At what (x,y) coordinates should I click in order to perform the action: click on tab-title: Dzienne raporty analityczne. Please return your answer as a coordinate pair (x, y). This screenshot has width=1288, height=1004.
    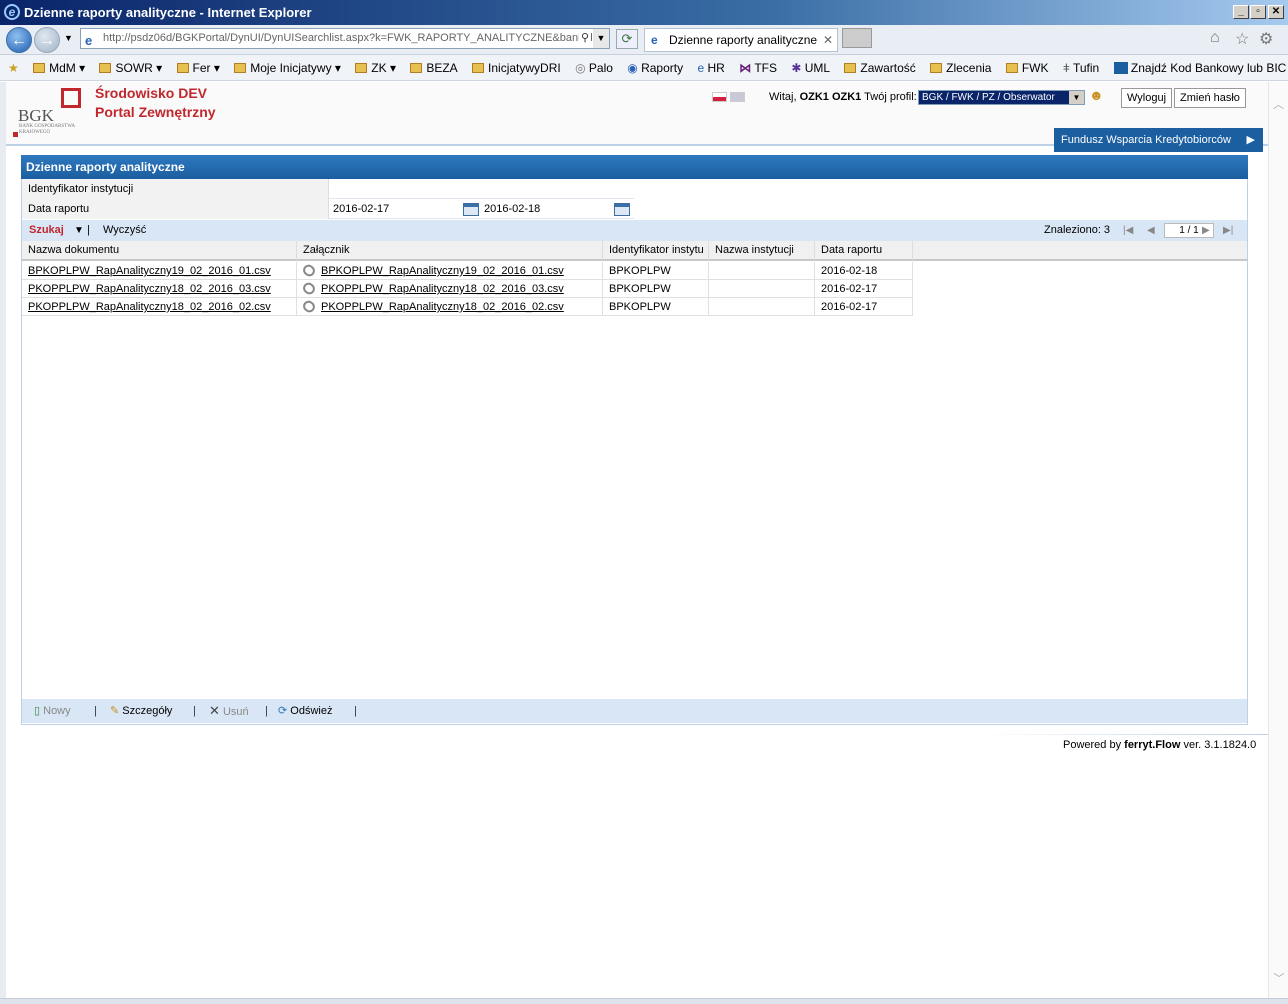
    Looking at the image, I should click on (743, 40).